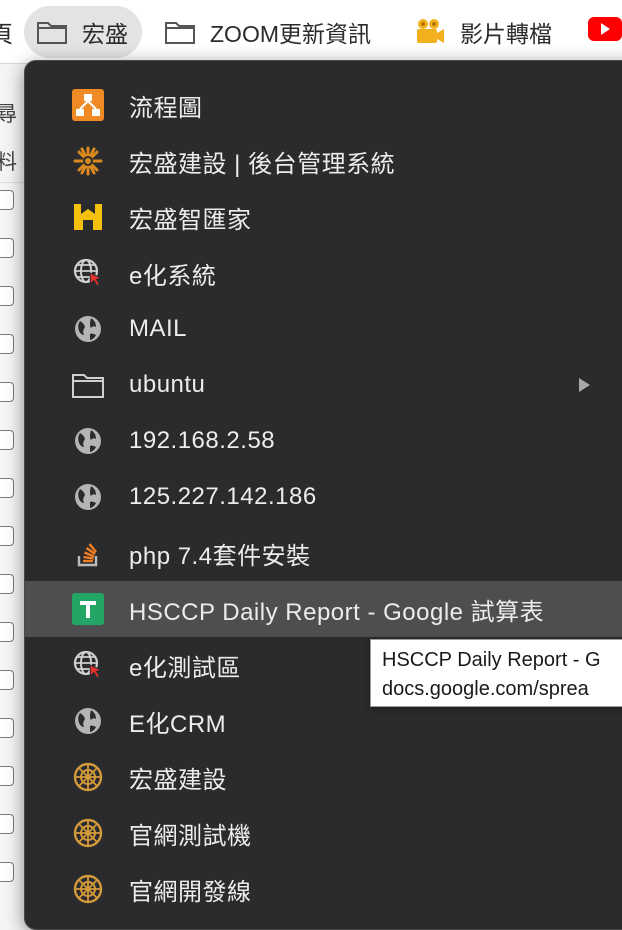 The height and width of the screenshot is (930, 622). I want to click on menu-item-site-dev-line: 官網開發線, so click(323, 889).